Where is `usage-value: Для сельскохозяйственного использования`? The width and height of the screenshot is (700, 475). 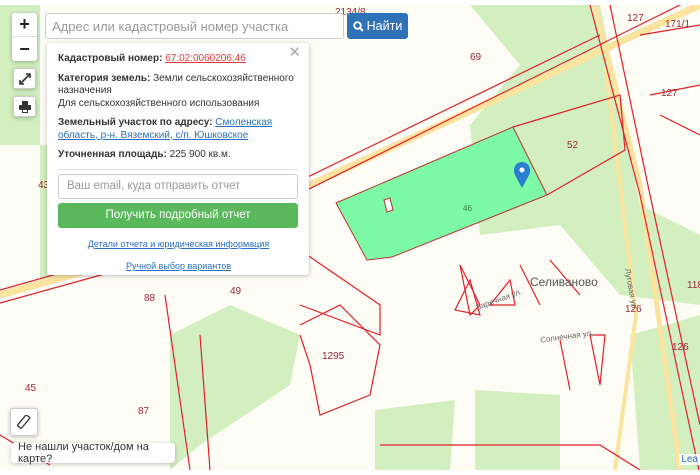 usage-value: Для сельскохозяйственного использования is located at coordinates (159, 103).